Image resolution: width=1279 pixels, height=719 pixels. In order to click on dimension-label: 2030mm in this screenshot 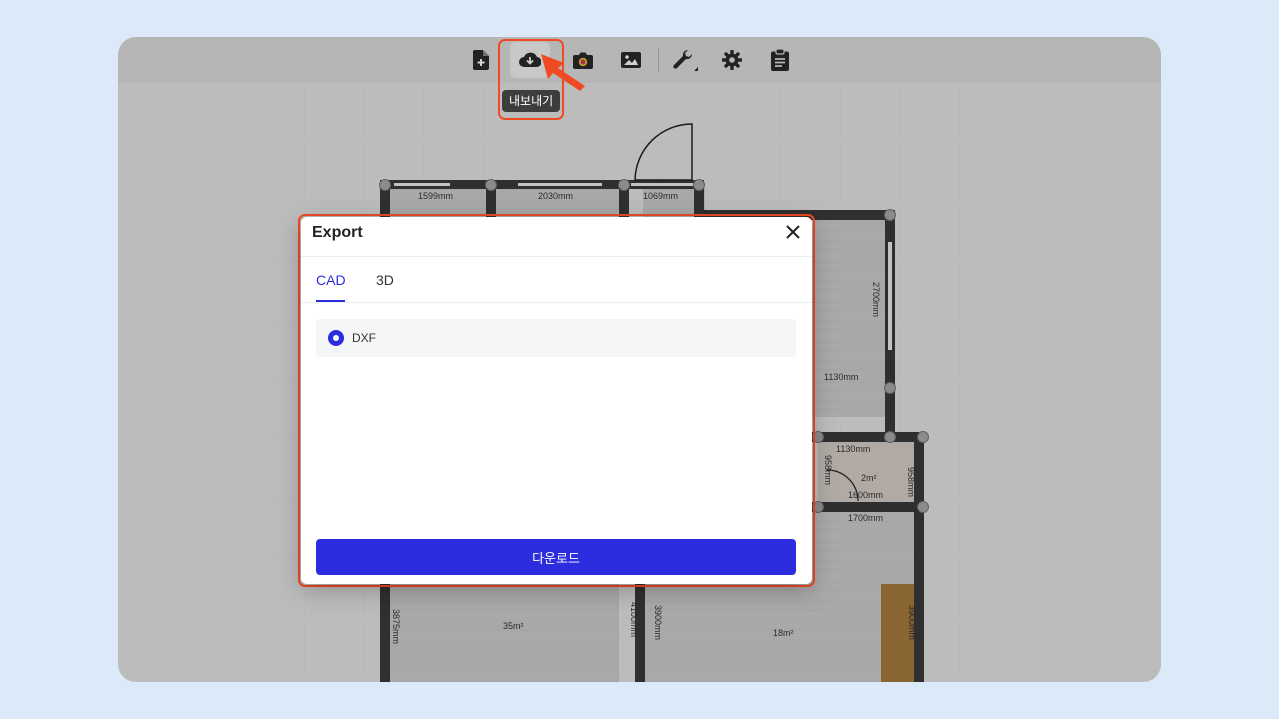, I will do `click(556, 196)`.